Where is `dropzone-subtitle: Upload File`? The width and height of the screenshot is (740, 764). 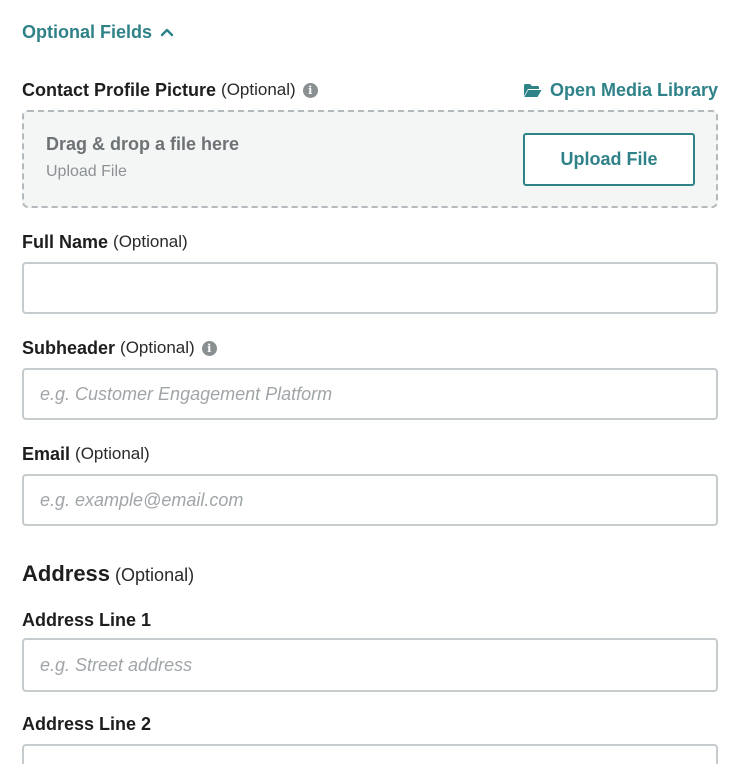 dropzone-subtitle: Upload File is located at coordinates (86, 171).